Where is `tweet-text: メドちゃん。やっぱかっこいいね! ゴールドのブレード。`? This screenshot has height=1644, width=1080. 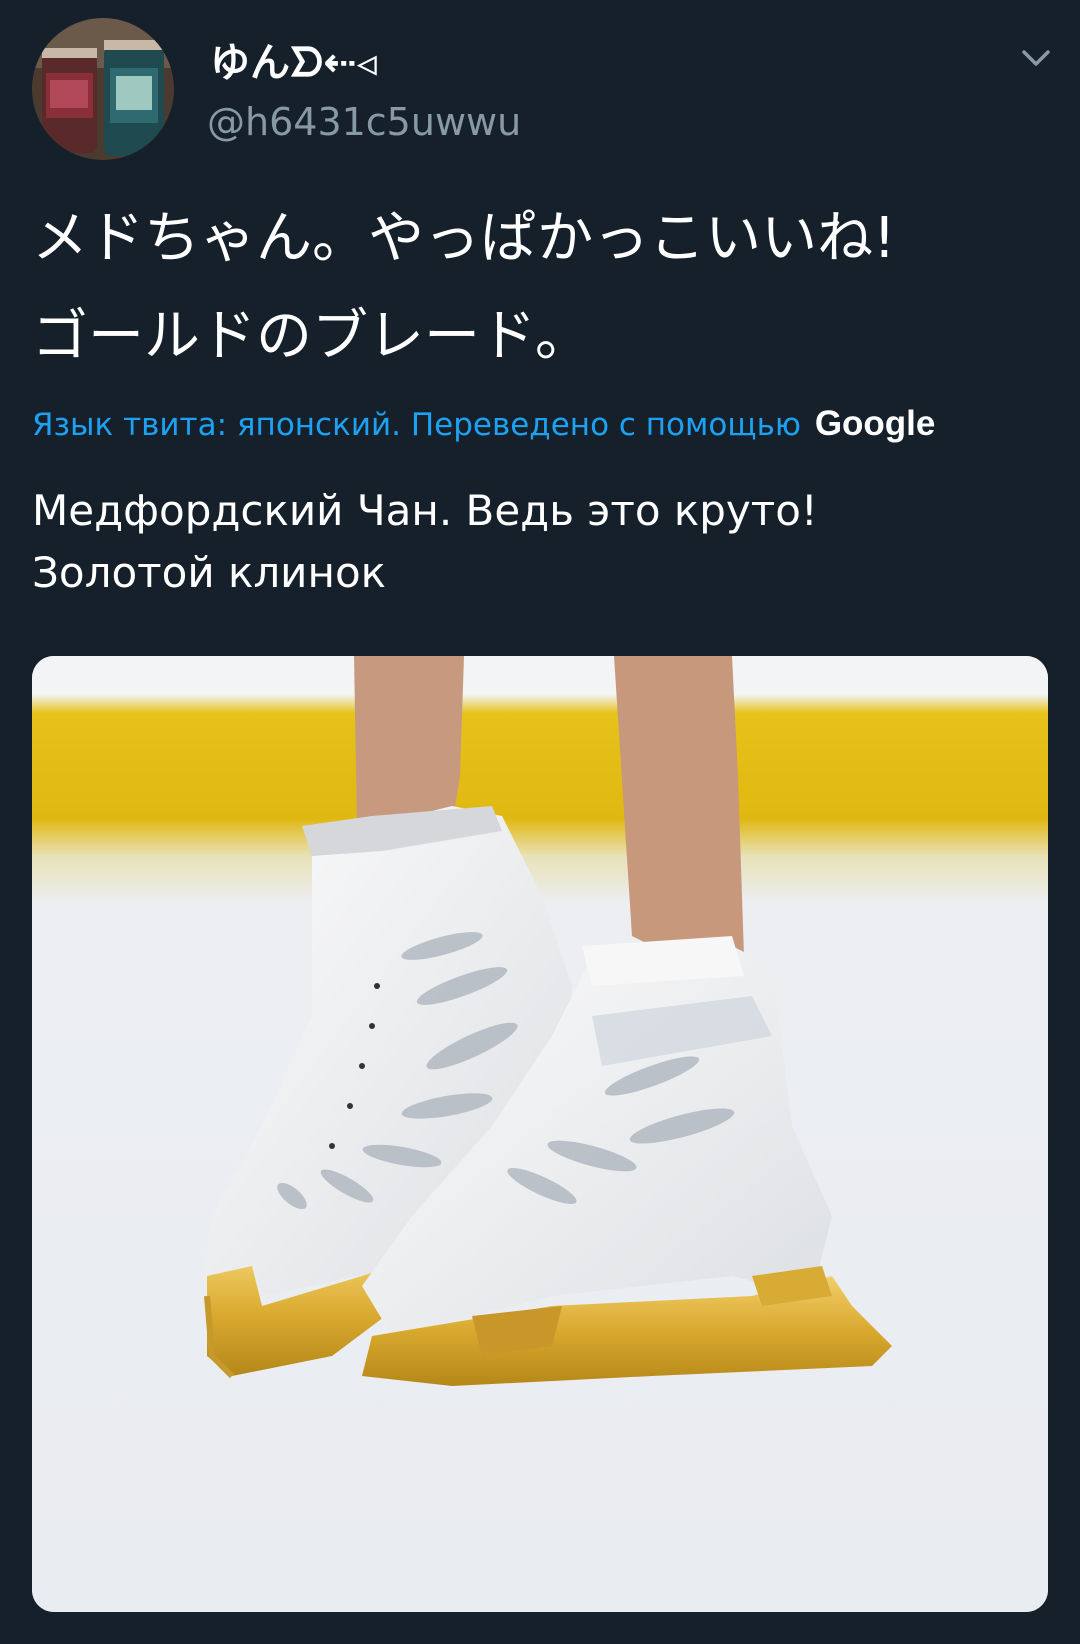
tweet-text: メドちゃん。やっぱかっこいいね! ゴールドのブレード。 is located at coordinates (537, 288).